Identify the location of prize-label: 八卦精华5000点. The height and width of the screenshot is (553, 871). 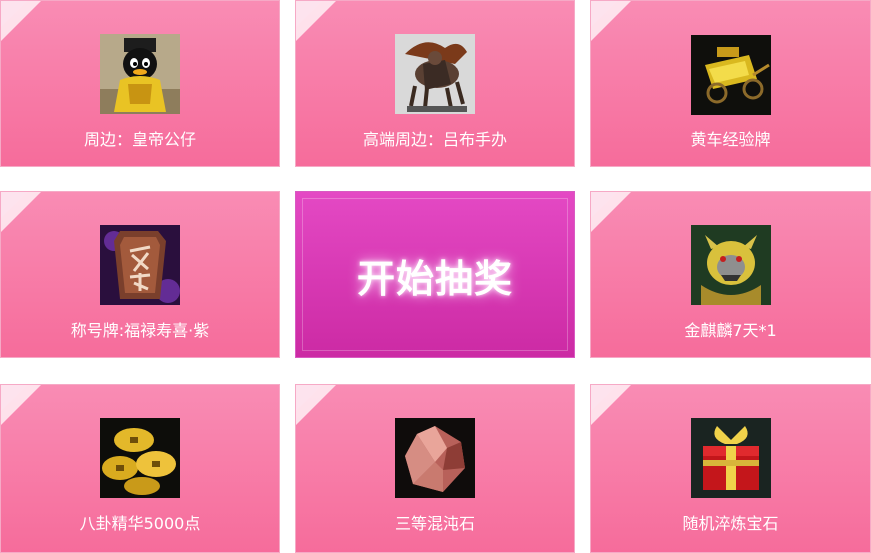
(140, 523).